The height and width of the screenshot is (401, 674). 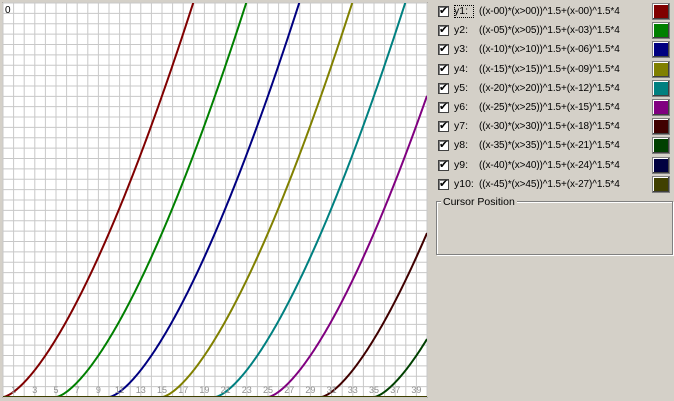 What do you see at coordinates (395, 390) in the screenshot?
I see `x-tick-label: 37` at bounding box center [395, 390].